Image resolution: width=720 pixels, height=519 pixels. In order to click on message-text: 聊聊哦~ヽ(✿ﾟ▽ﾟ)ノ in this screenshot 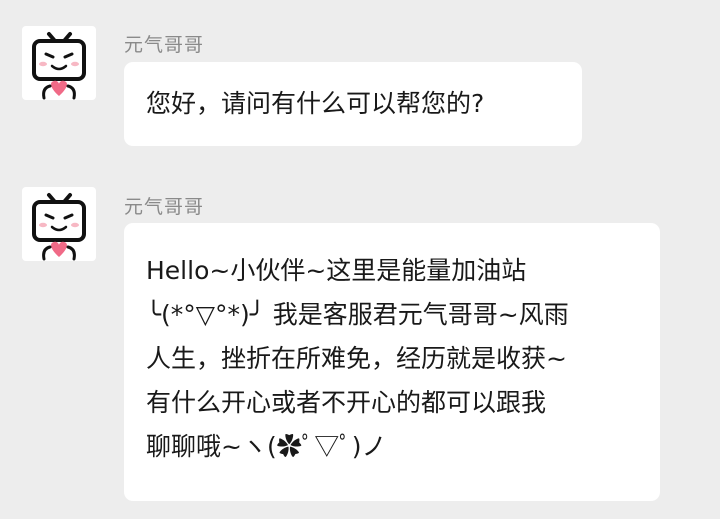, I will do `click(266, 446)`.